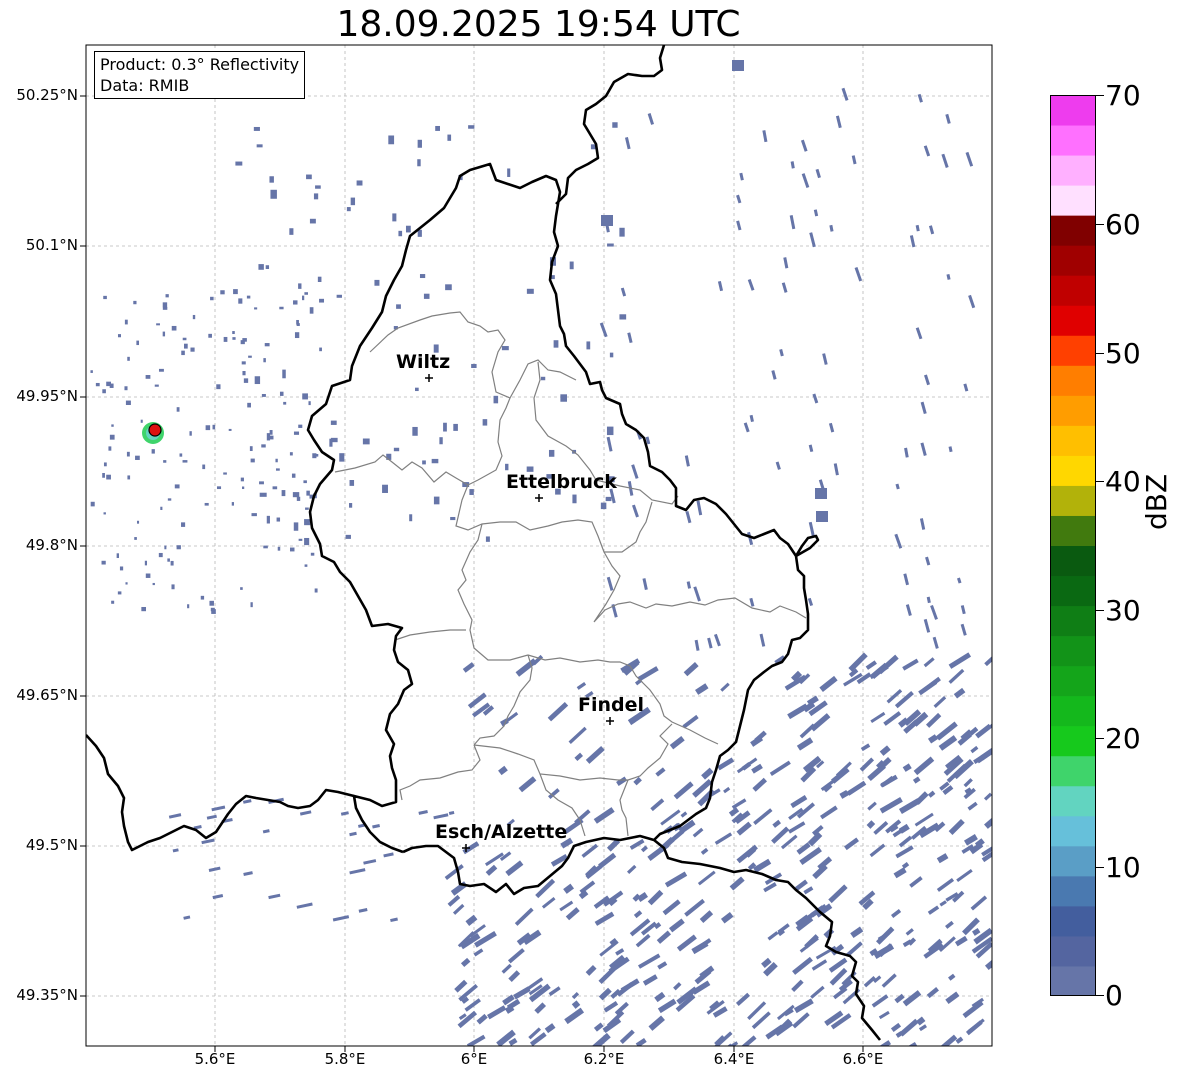  I want to click on lat-tick-label: 50.25°N, so click(47, 95).